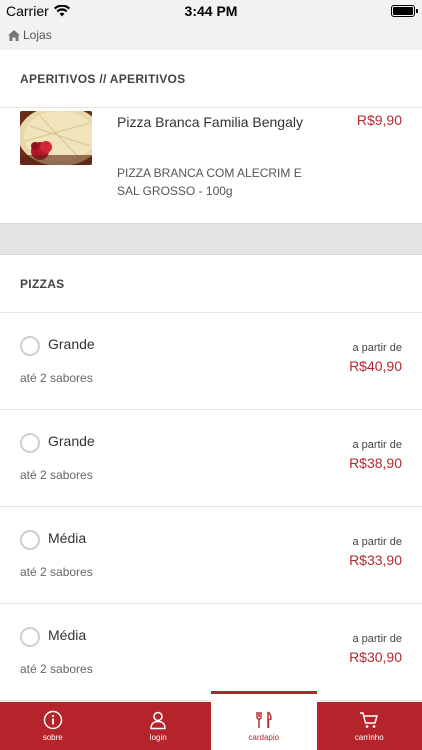 This screenshot has height=750, width=422. I want to click on home-icon, so click(14, 35).